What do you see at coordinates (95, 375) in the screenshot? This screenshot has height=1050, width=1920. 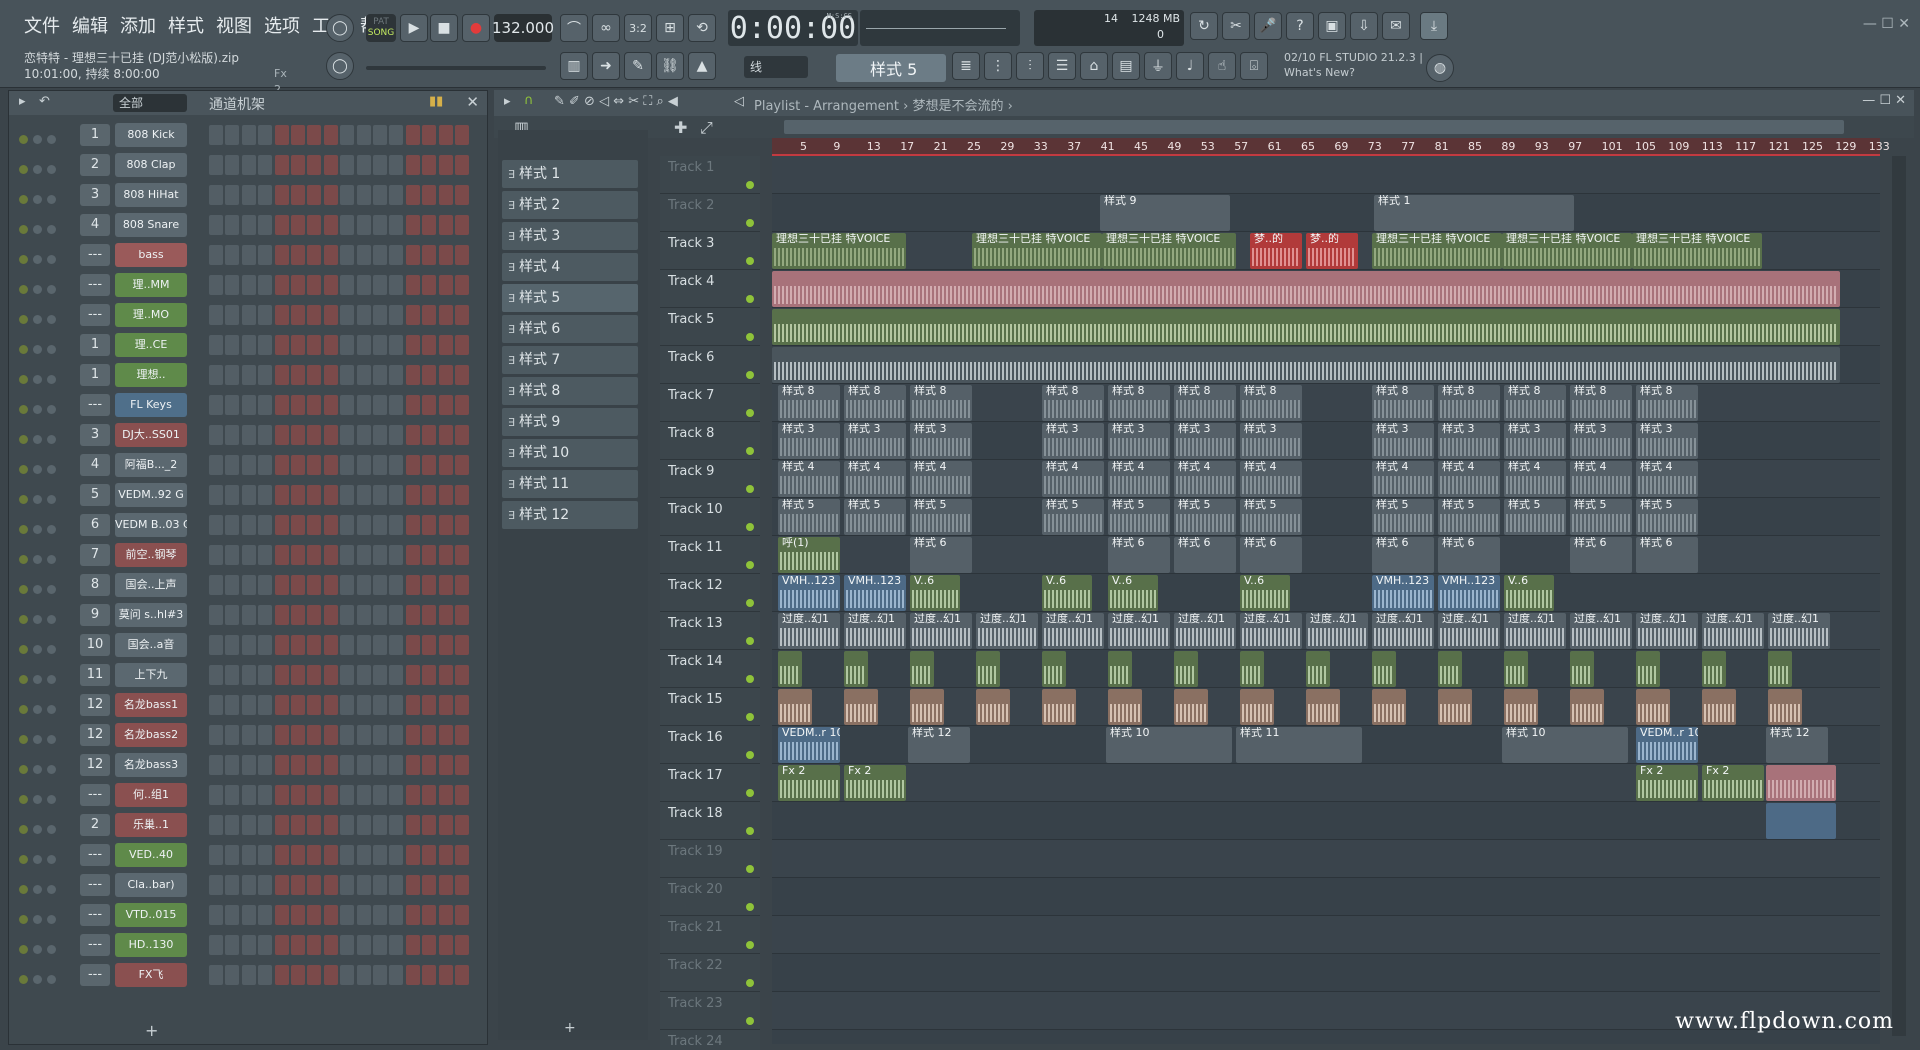 I see `channel-mixer-track: 1` at bounding box center [95, 375].